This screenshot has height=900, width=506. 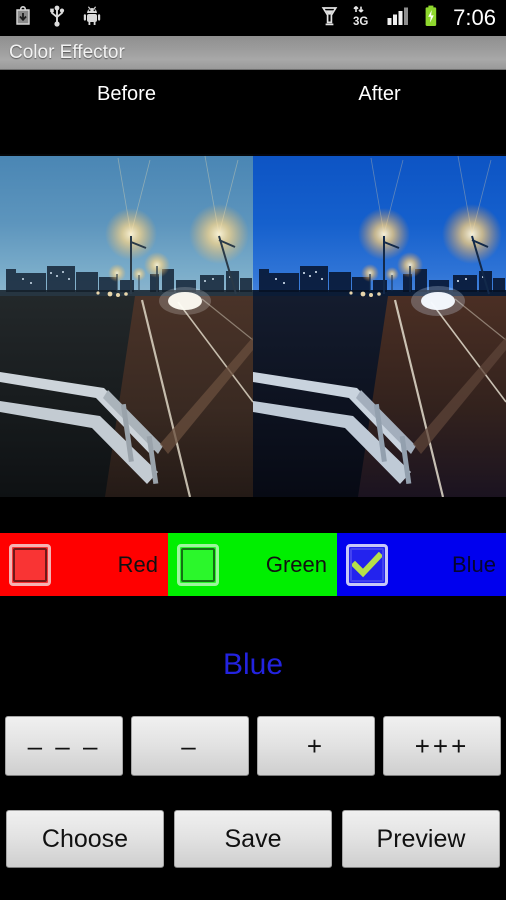 I want to click on checkbox-red, so click(x=30, y=564).